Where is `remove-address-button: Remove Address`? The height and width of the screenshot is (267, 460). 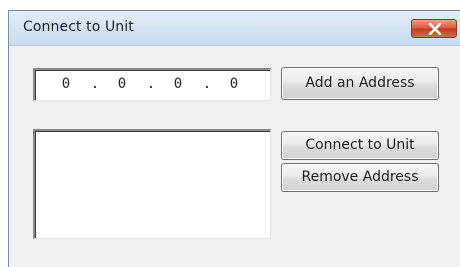 remove-address-button: Remove Address is located at coordinates (360, 177).